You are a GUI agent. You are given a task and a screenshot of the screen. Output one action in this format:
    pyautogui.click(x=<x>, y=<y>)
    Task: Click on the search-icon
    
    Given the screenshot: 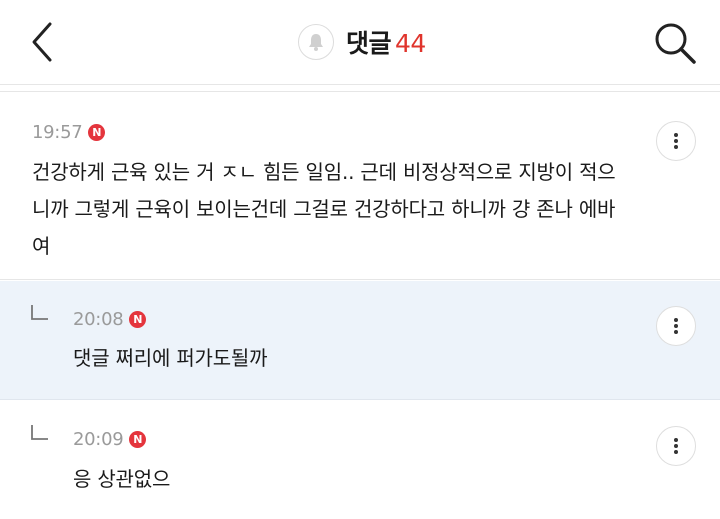 What is the action you would take?
    pyautogui.click(x=675, y=43)
    